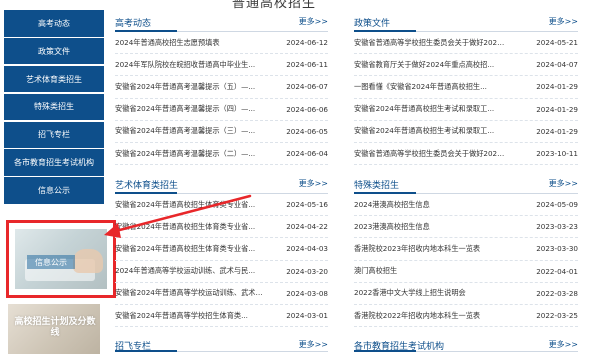 The image size is (600, 357). What do you see at coordinates (410, 293) in the screenshot?
I see `item-title: 2022香港中文大学线上招生说明会` at bounding box center [410, 293].